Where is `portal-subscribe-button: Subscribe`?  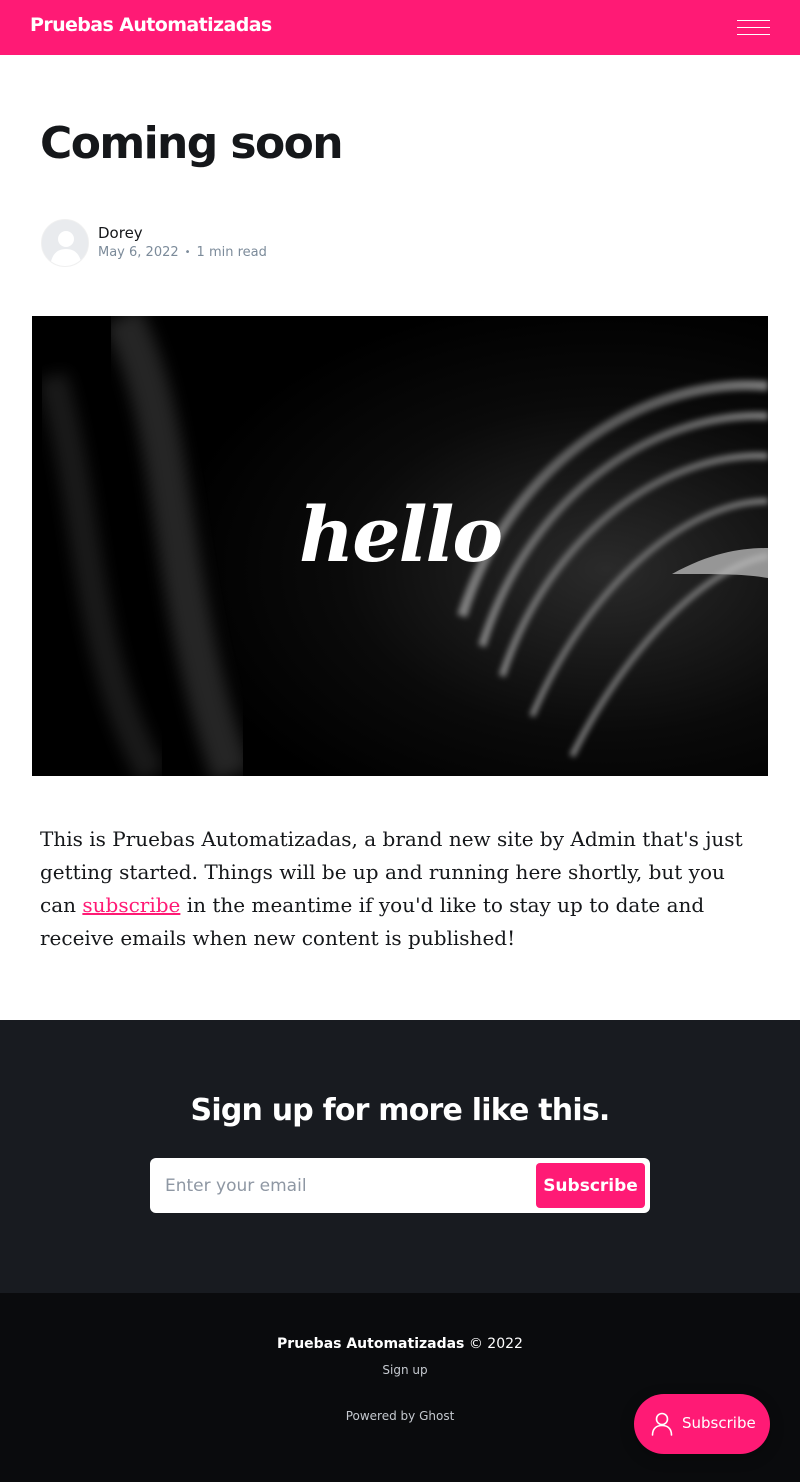 portal-subscribe-button: Subscribe is located at coordinates (702, 1424).